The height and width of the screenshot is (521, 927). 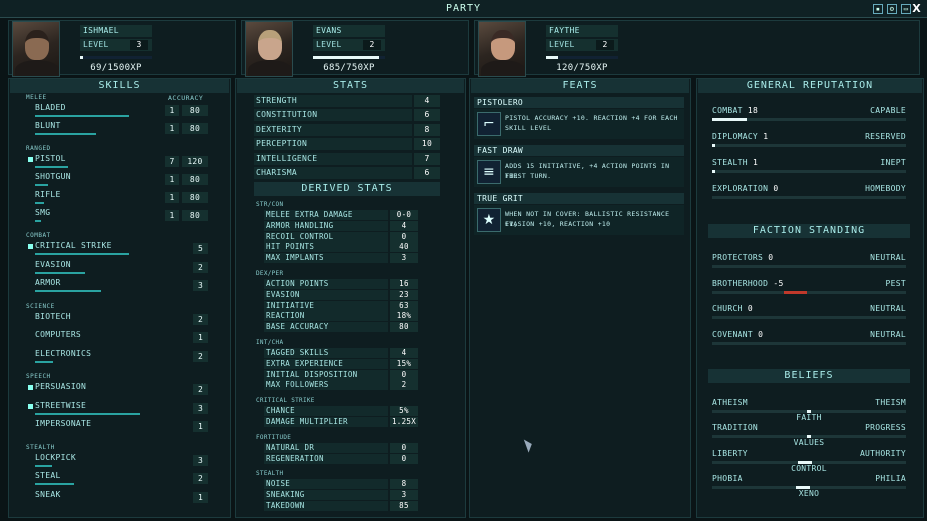 I want to click on skill-section-label: SCIENCE, so click(x=40, y=306).